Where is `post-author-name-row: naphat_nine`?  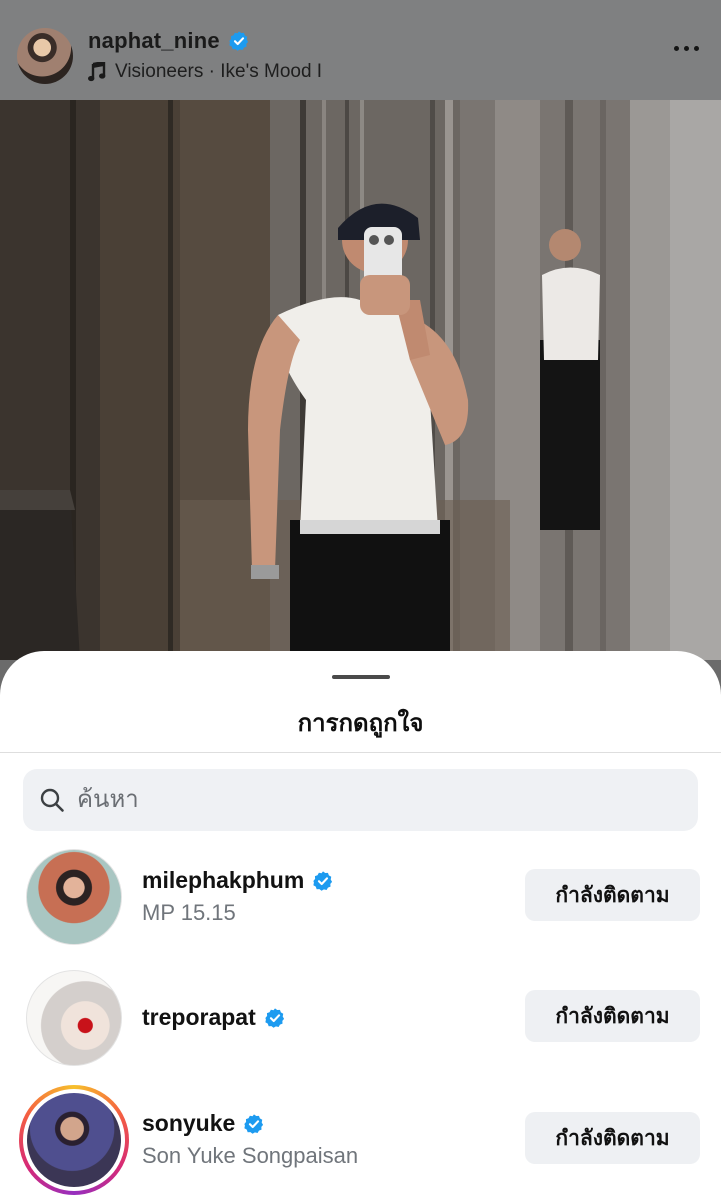
post-author-name-row: naphat_nine is located at coordinates (205, 41).